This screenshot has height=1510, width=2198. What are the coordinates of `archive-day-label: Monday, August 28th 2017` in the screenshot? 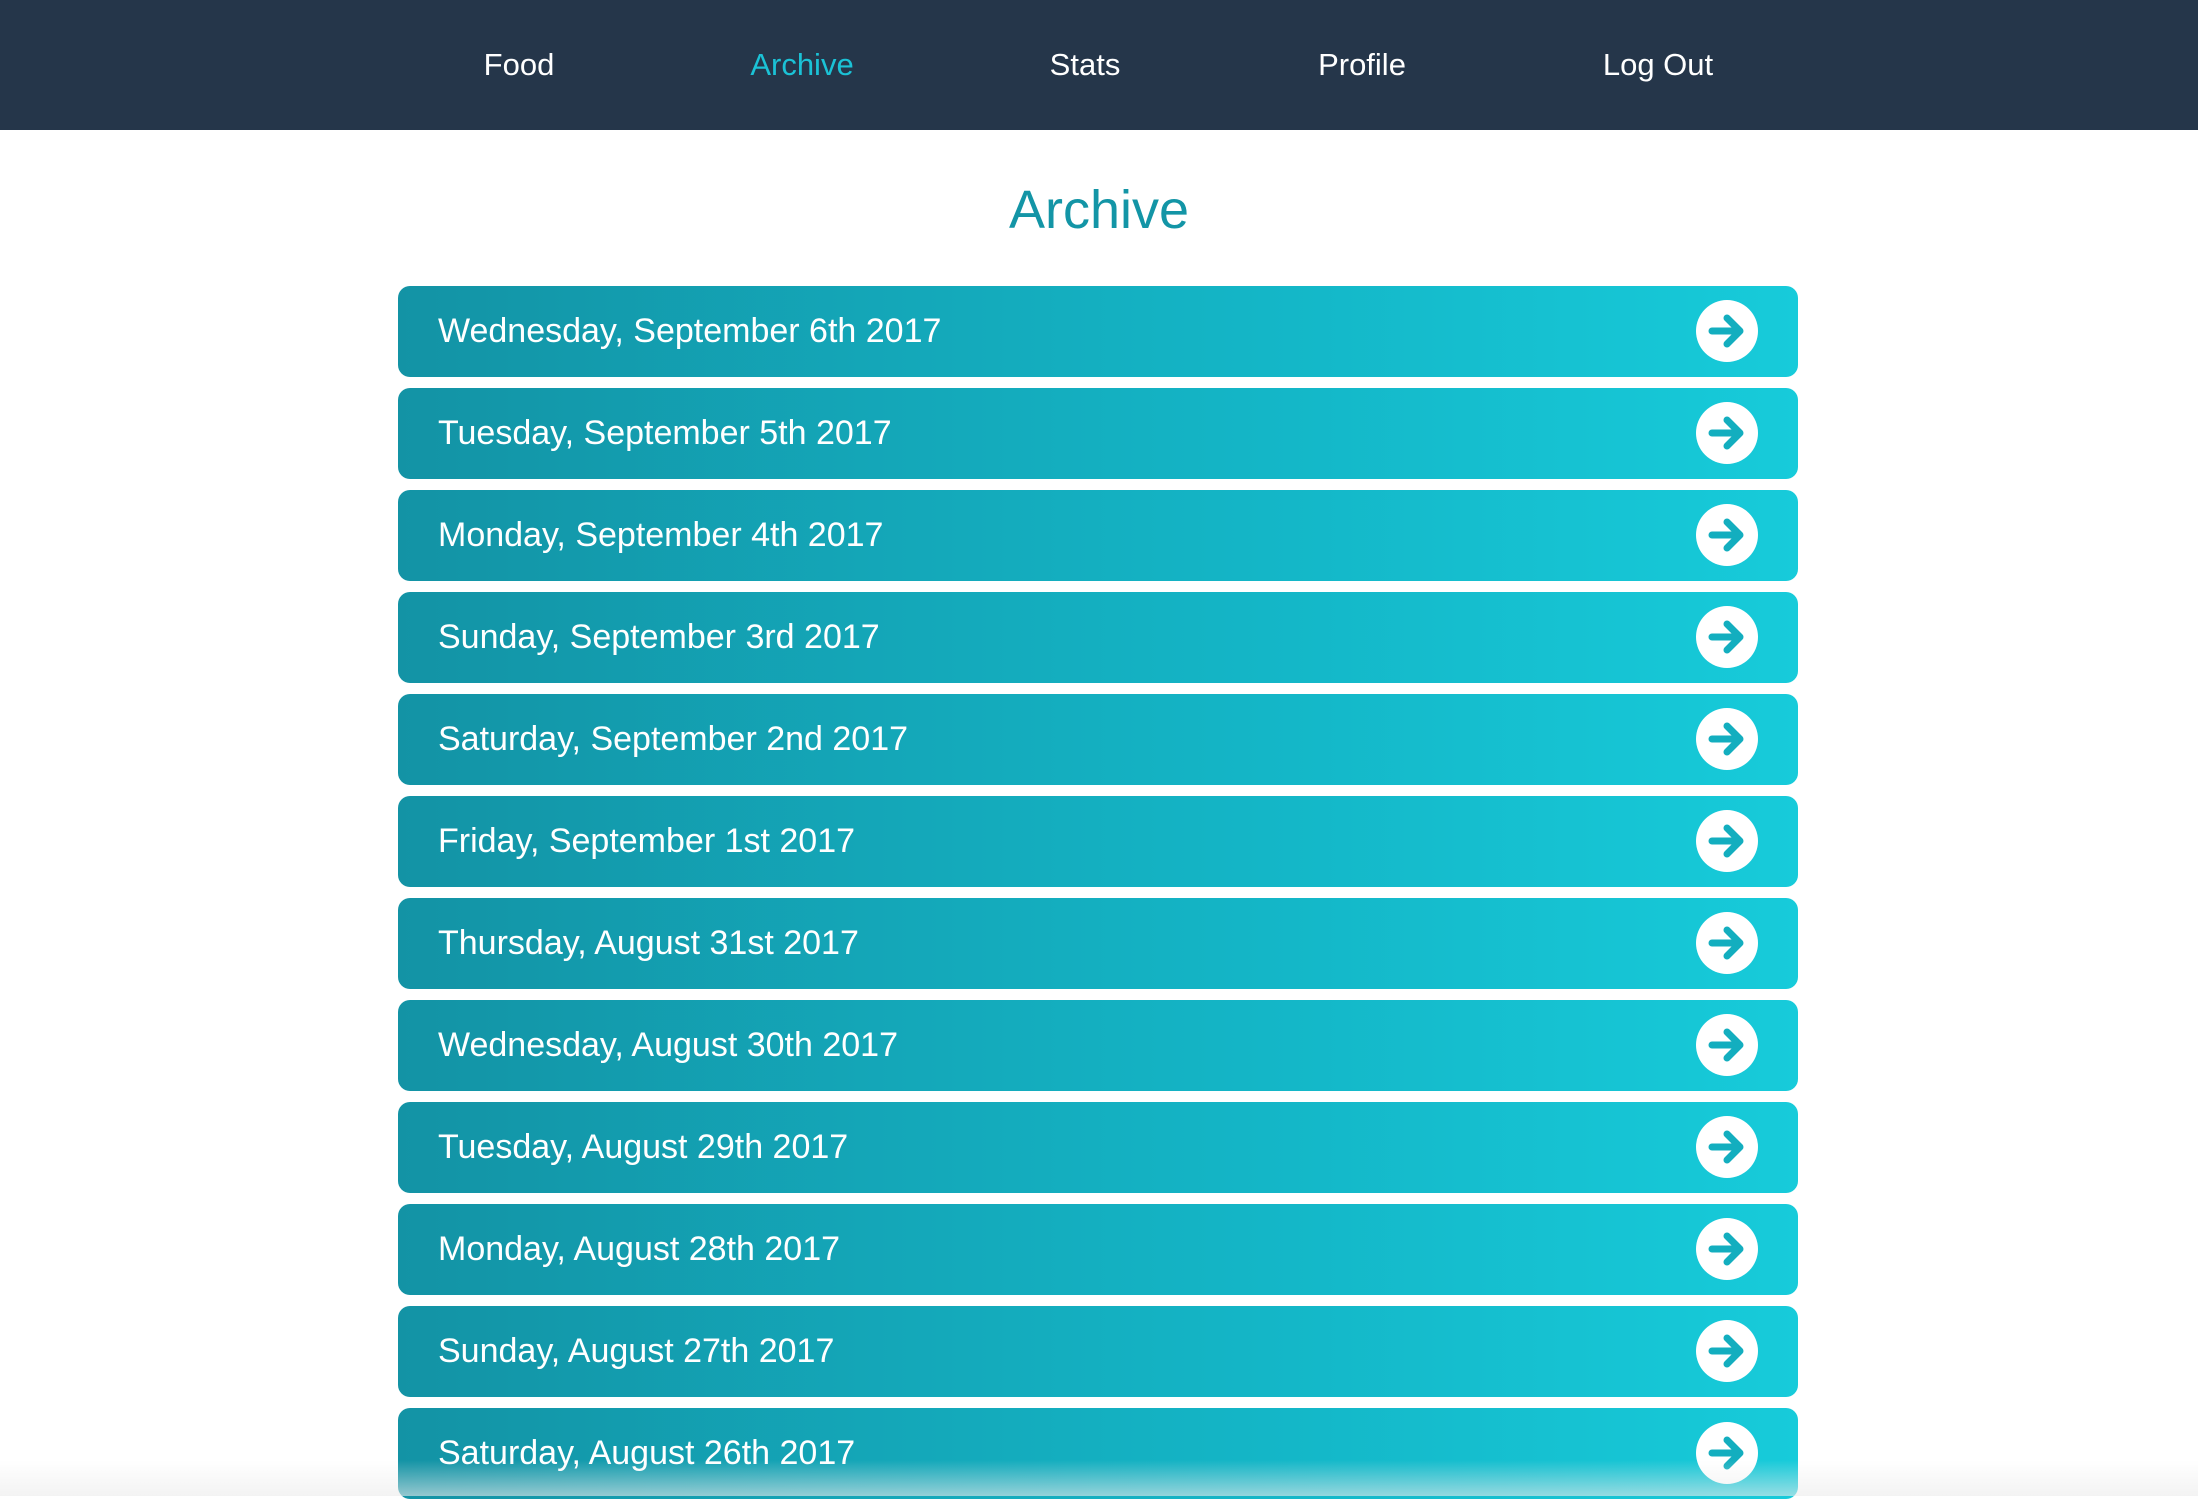 It's located at (639, 1249).